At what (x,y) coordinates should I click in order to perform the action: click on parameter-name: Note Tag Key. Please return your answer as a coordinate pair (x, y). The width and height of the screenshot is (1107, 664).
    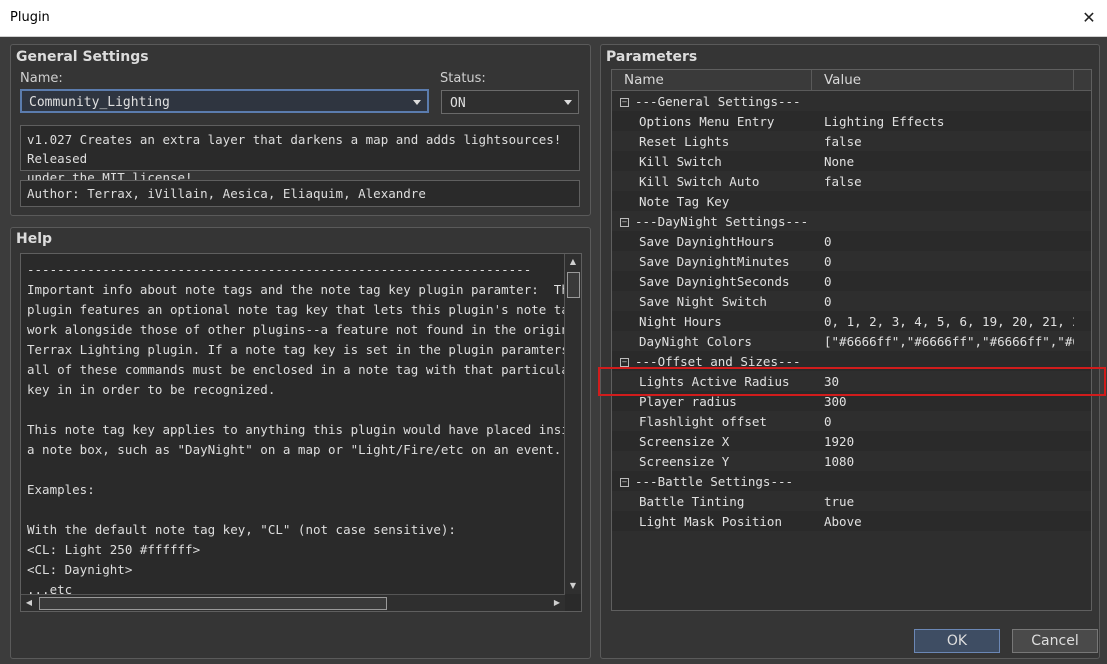
    Looking at the image, I should click on (684, 201).